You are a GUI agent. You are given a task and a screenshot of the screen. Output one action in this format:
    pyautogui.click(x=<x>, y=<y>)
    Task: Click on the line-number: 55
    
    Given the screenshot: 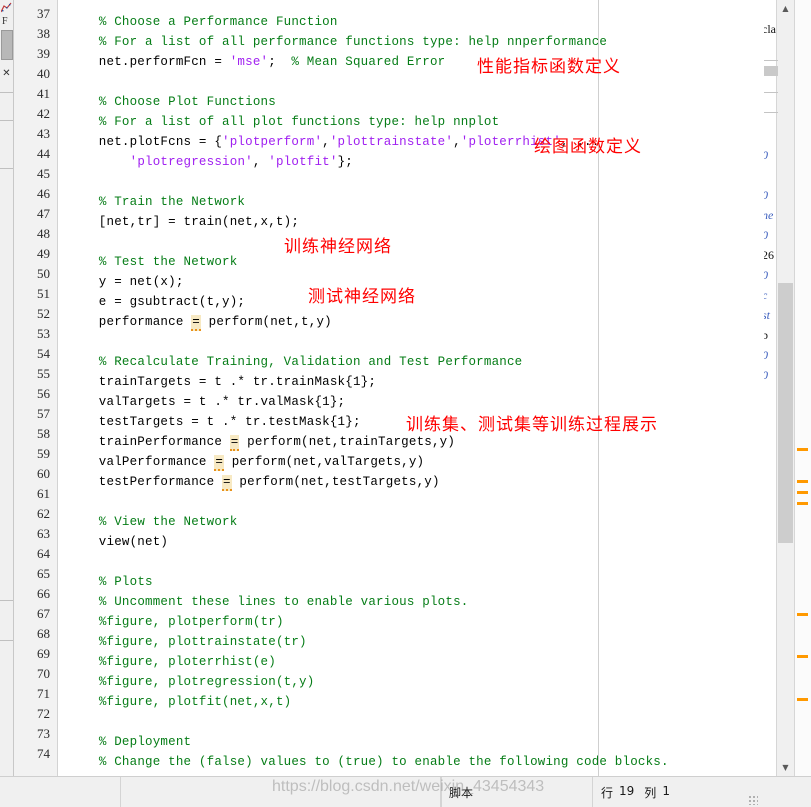 What is the action you would take?
    pyautogui.click(x=43, y=373)
    